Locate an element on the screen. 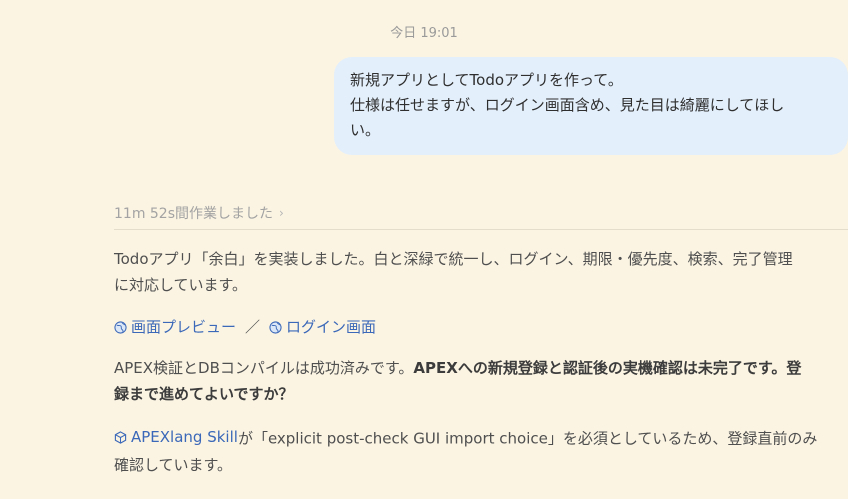 The width and height of the screenshot is (848, 499). cube-icon is located at coordinates (120, 437).